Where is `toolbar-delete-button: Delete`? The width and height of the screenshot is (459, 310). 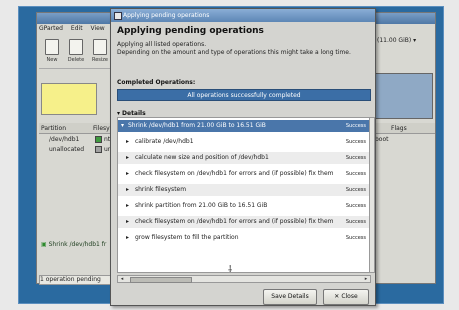 toolbar-delete-button: Delete is located at coordinates (75, 53).